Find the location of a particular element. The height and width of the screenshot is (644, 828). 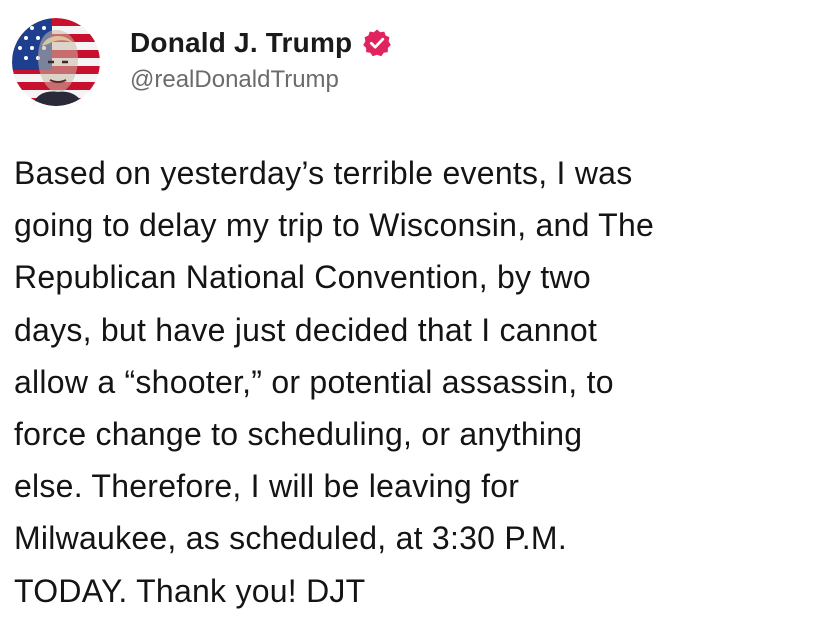

post-header: Donald J. Trump @realDonaldTrump is located at coordinates (202, 62).